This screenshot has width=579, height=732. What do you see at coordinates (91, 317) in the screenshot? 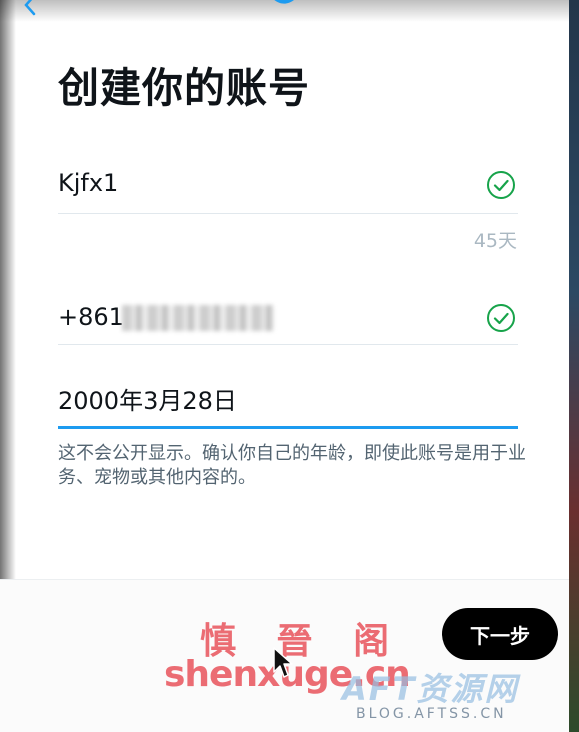
I see `phone-prefix: +861` at bounding box center [91, 317].